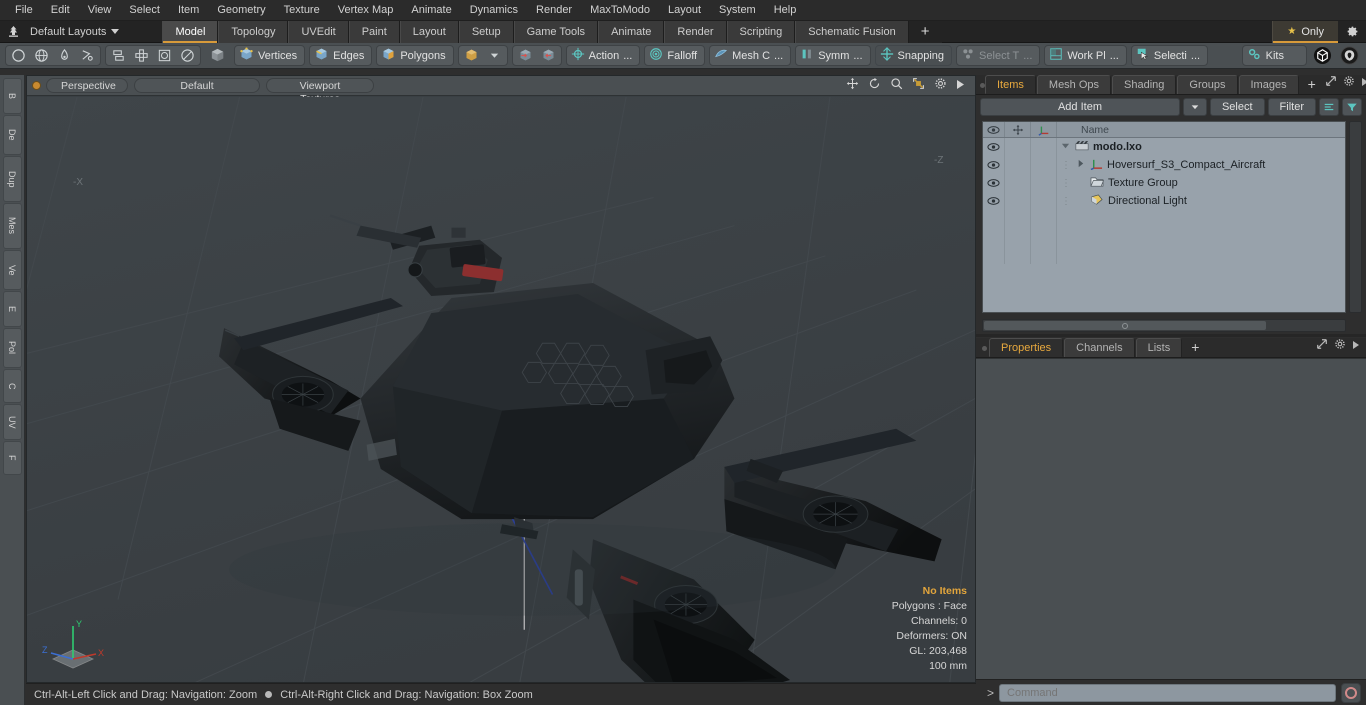  I want to click on items-tree-vertical-scrollbar, so click(1355, 217).